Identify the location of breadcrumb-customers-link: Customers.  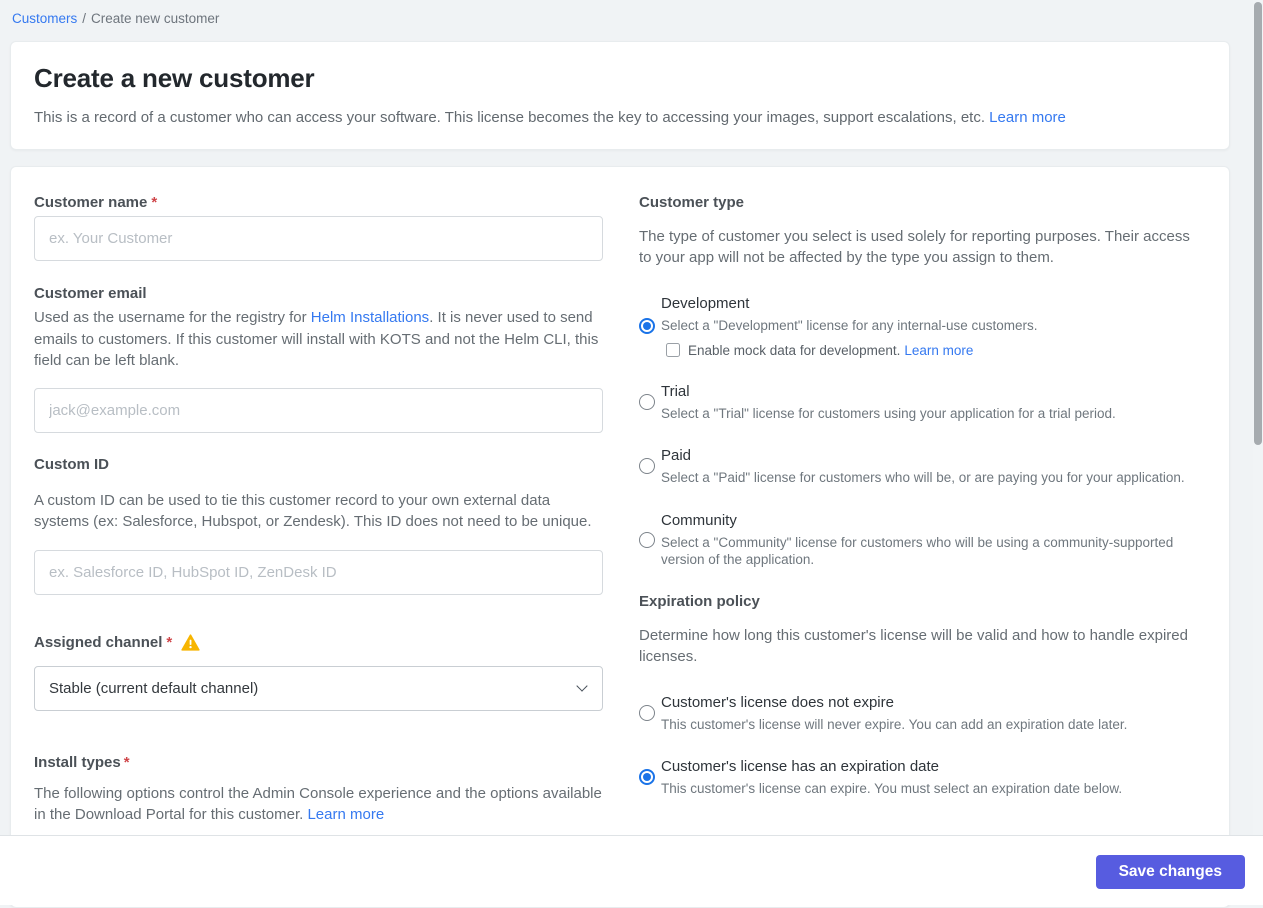
(44, 18).